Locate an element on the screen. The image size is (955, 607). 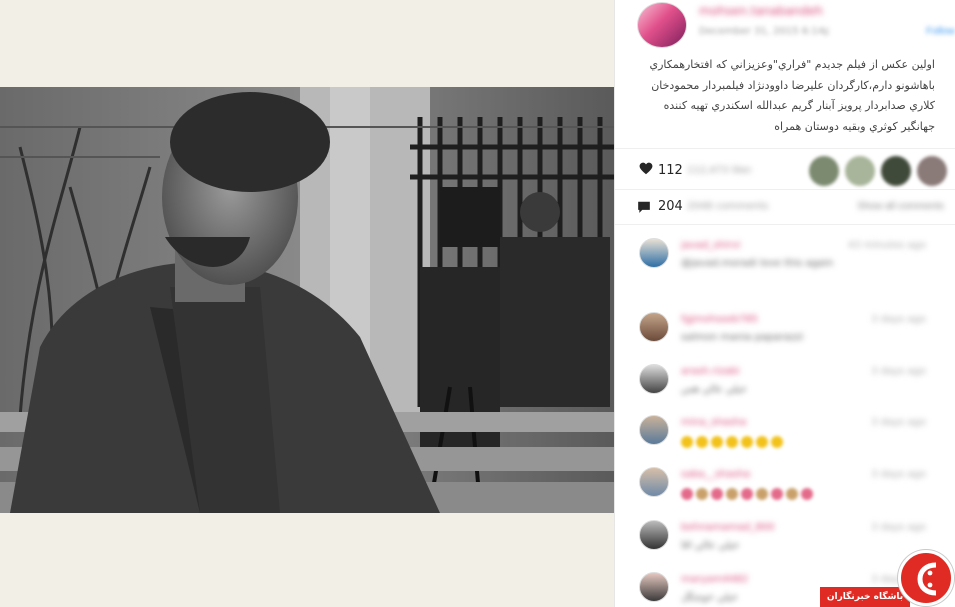
comment-item: saba__shasha 3 days ago is located at coordinates (785, 492).